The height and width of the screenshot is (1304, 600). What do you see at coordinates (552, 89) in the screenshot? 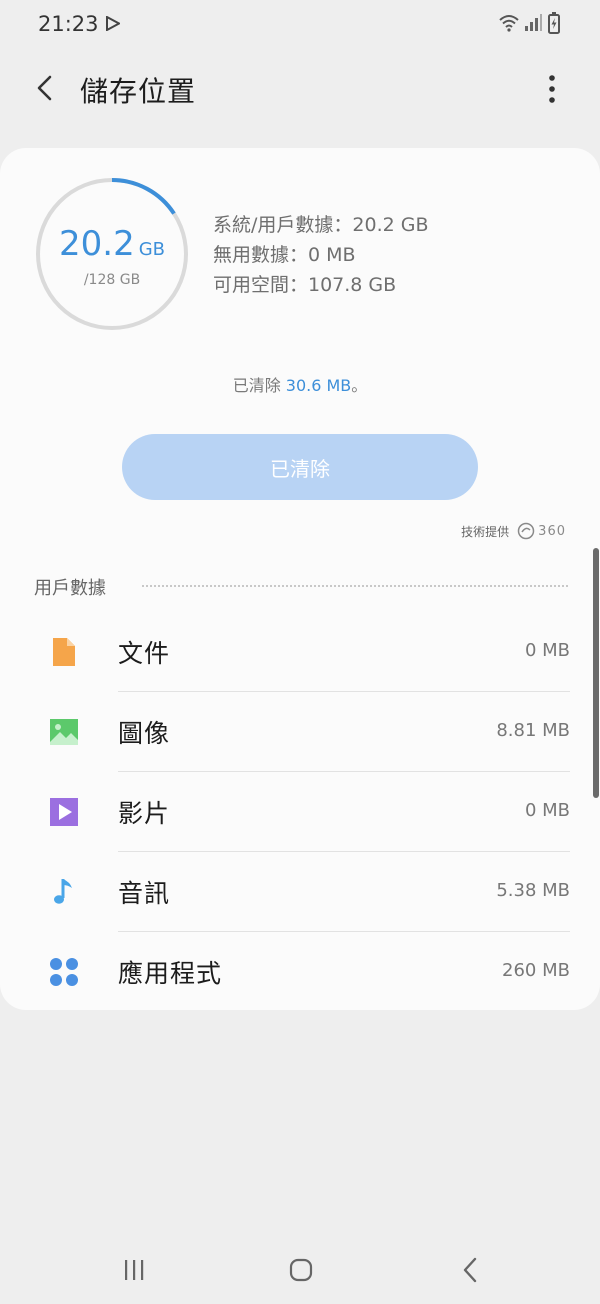
I see `more-options-button` at bounding box center [552, 89].